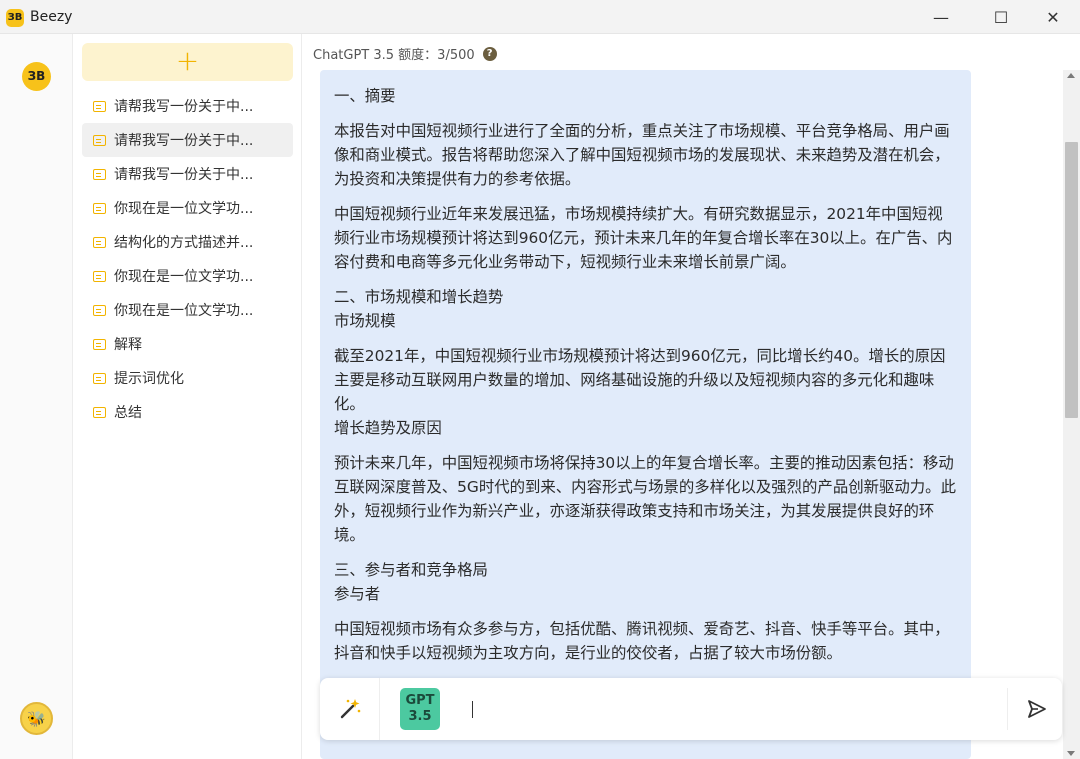  What do you see at coordinates (730, 709) in the screenshot?
I see `message-input` at bounding box center [730, 709].